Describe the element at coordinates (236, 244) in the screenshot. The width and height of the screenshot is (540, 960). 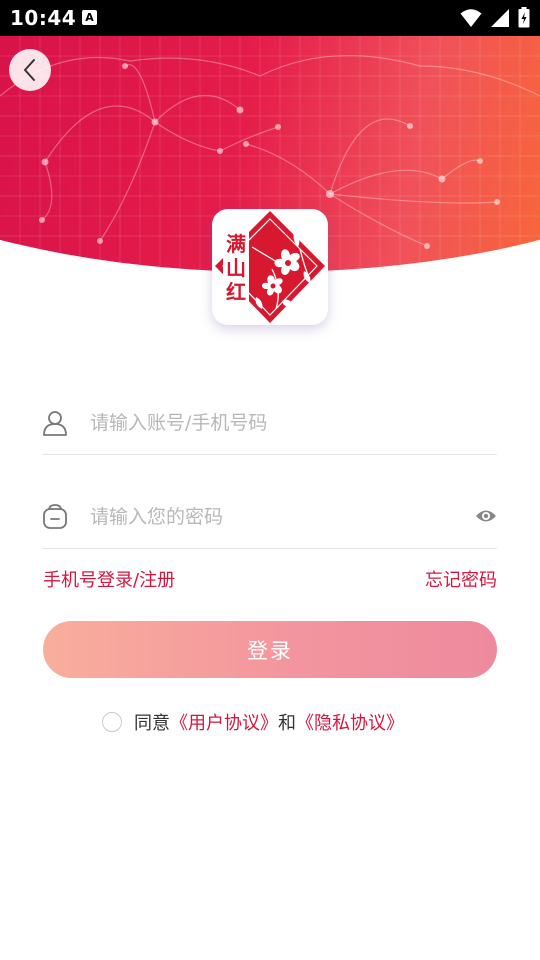
I see `svg-text: 满` at that location.